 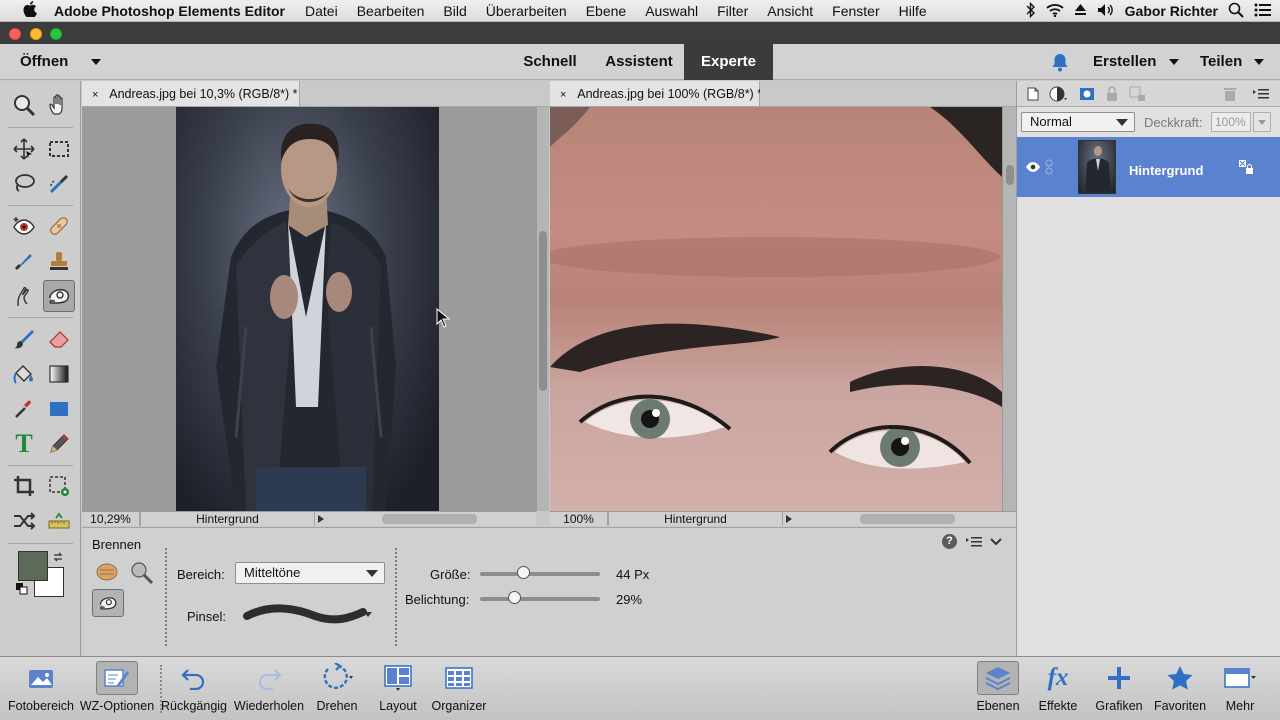 I want to click on dodge-tool-icon, so click(x=107, y=573).